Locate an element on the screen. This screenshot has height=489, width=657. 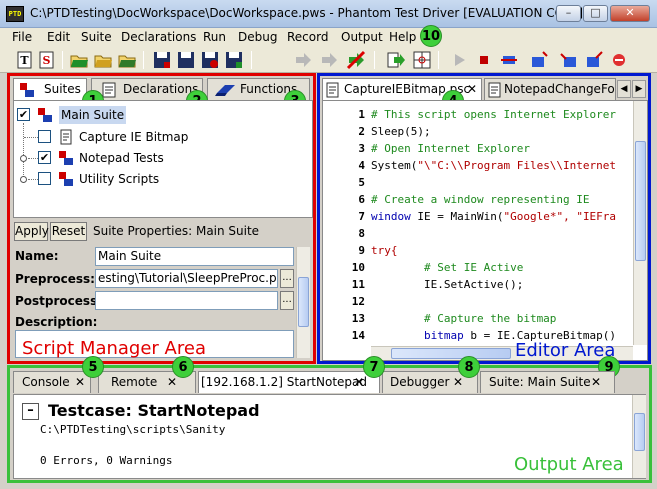
editor-area-label: Editor Area is located at coordinates (565, 350).